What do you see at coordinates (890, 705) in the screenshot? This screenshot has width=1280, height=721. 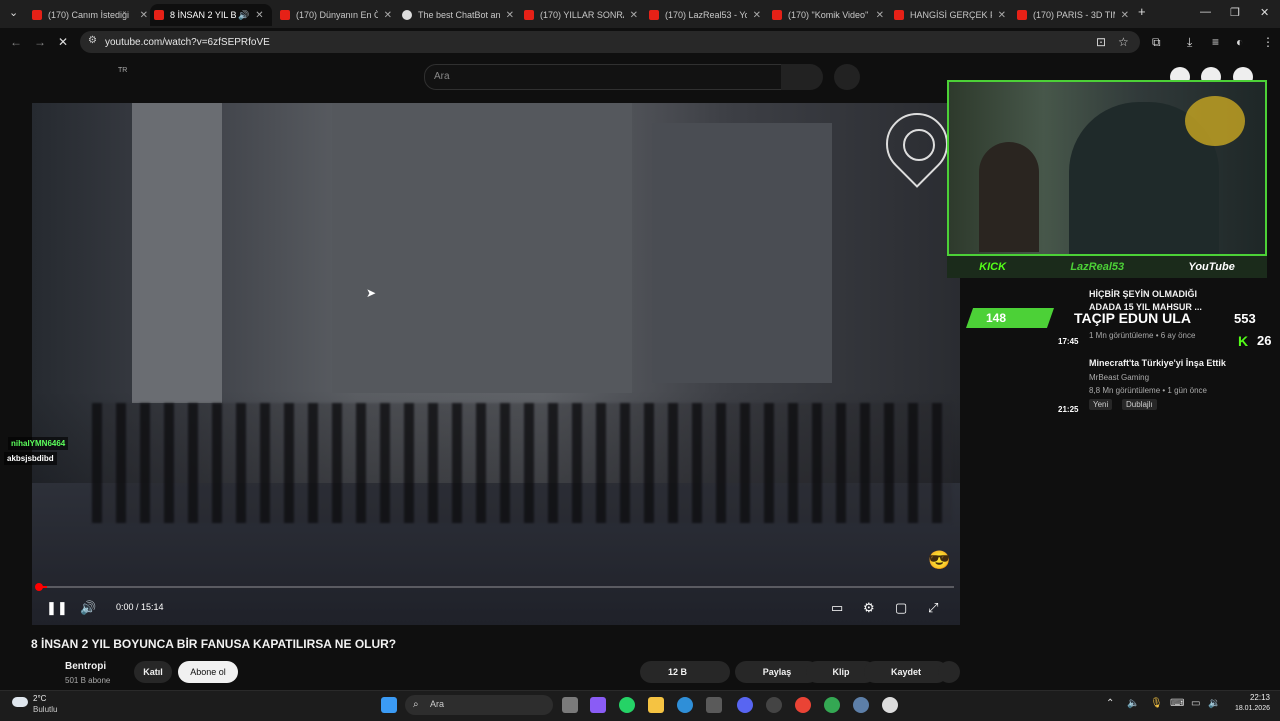 I see `mouse-app-icon` at bounding box center [890, 705].